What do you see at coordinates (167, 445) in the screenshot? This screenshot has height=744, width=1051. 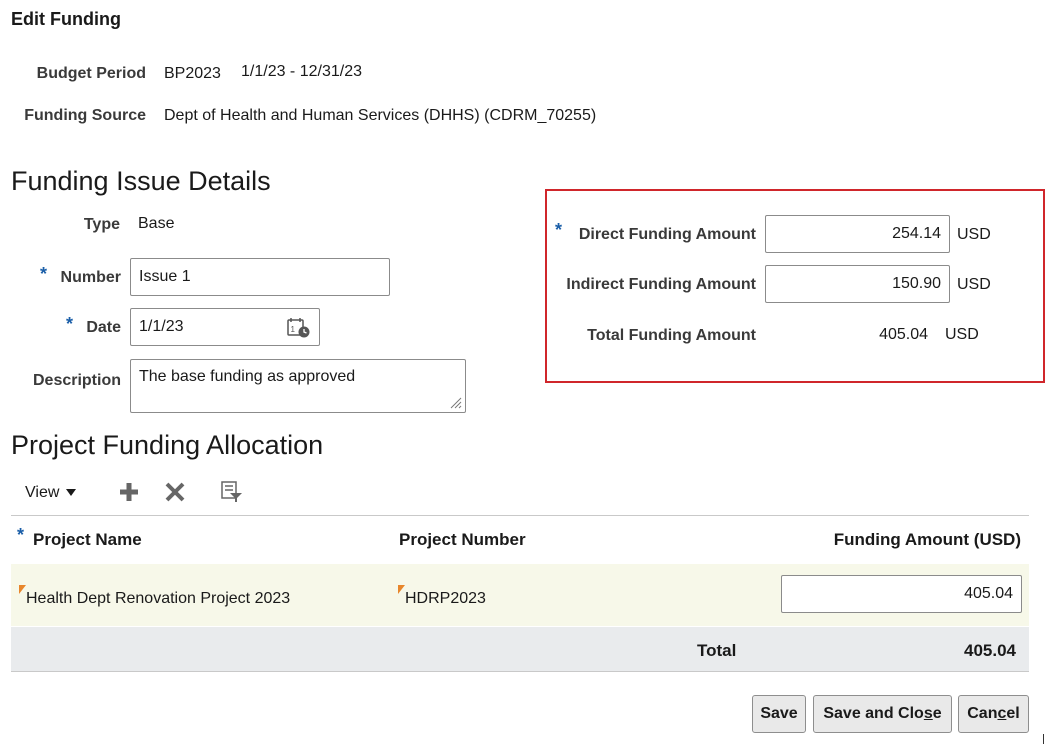 I see `project-funding-allocation-heading: Project Funding Allocation` at bounding box center [167, 445].